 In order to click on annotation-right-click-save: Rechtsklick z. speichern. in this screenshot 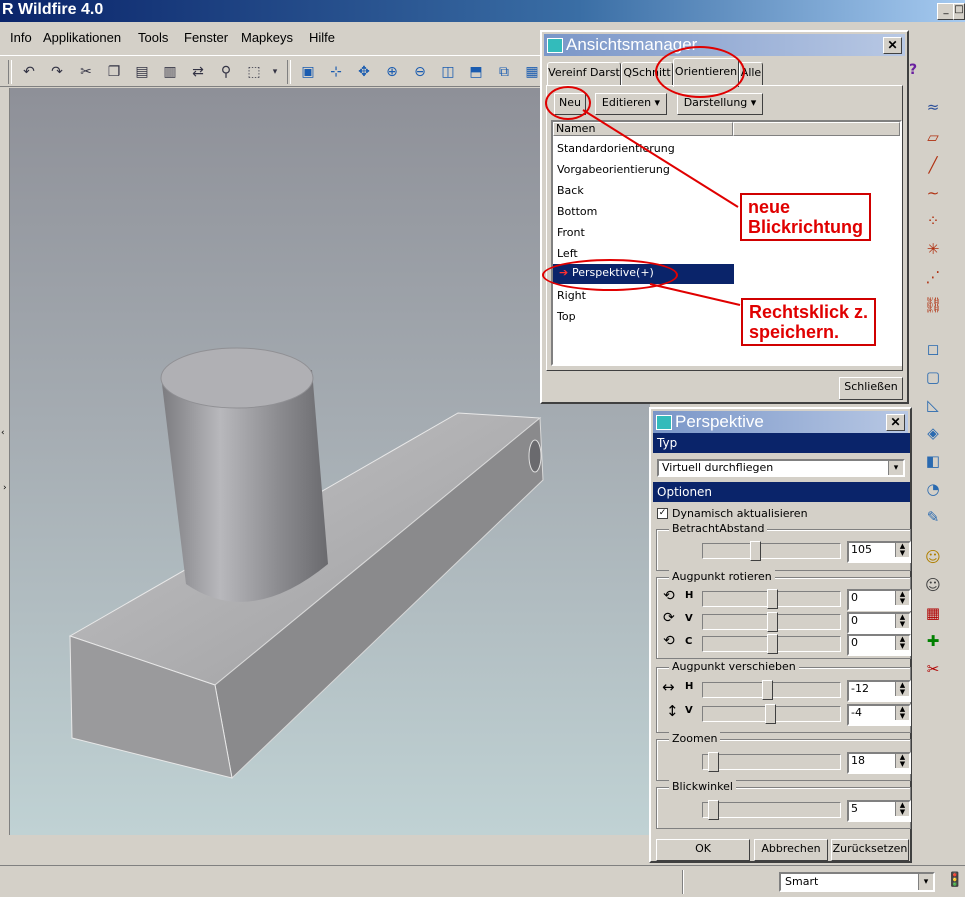, I will do `click(809, 322)`.